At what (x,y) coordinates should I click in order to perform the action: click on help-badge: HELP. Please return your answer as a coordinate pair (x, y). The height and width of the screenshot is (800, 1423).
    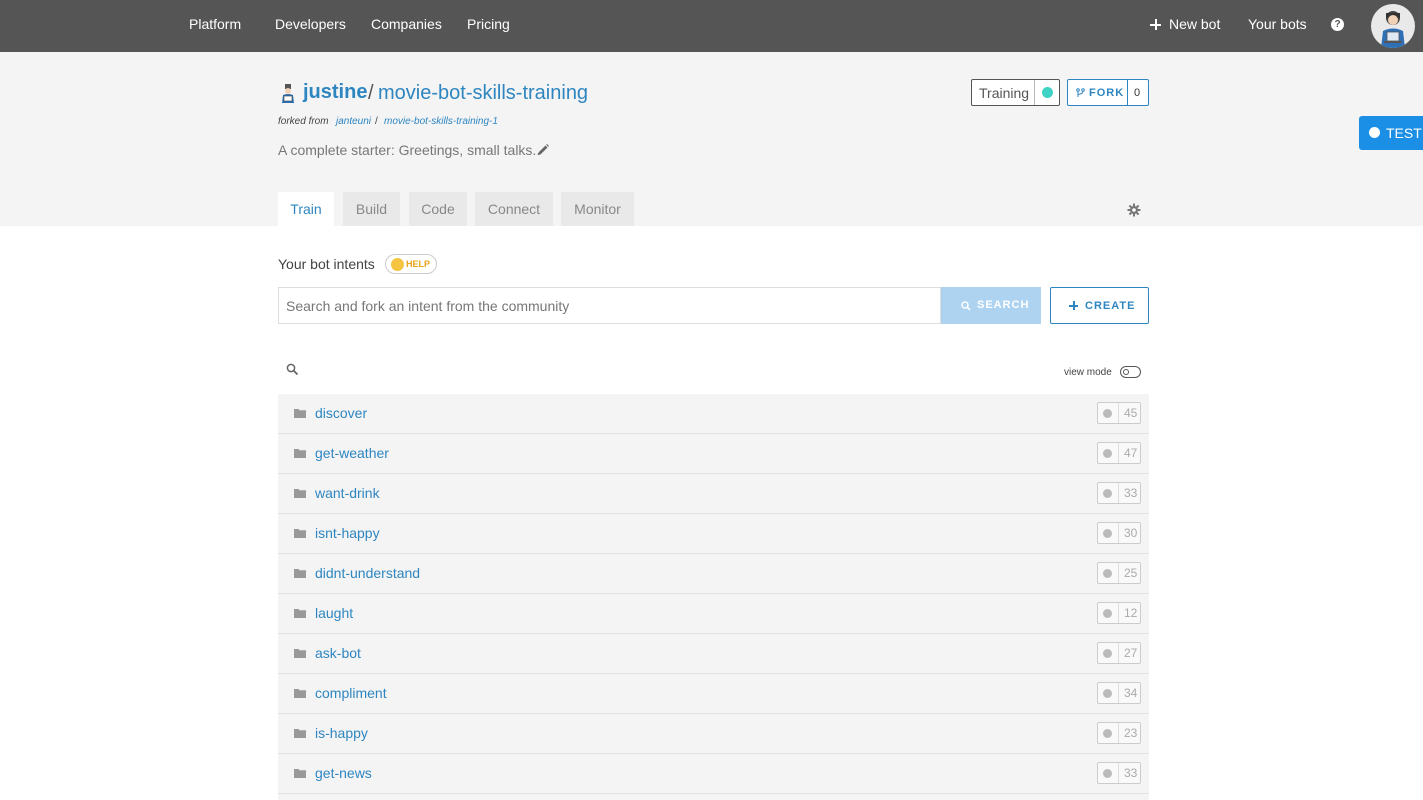
    Looking at the image, I should click on (411, 264).